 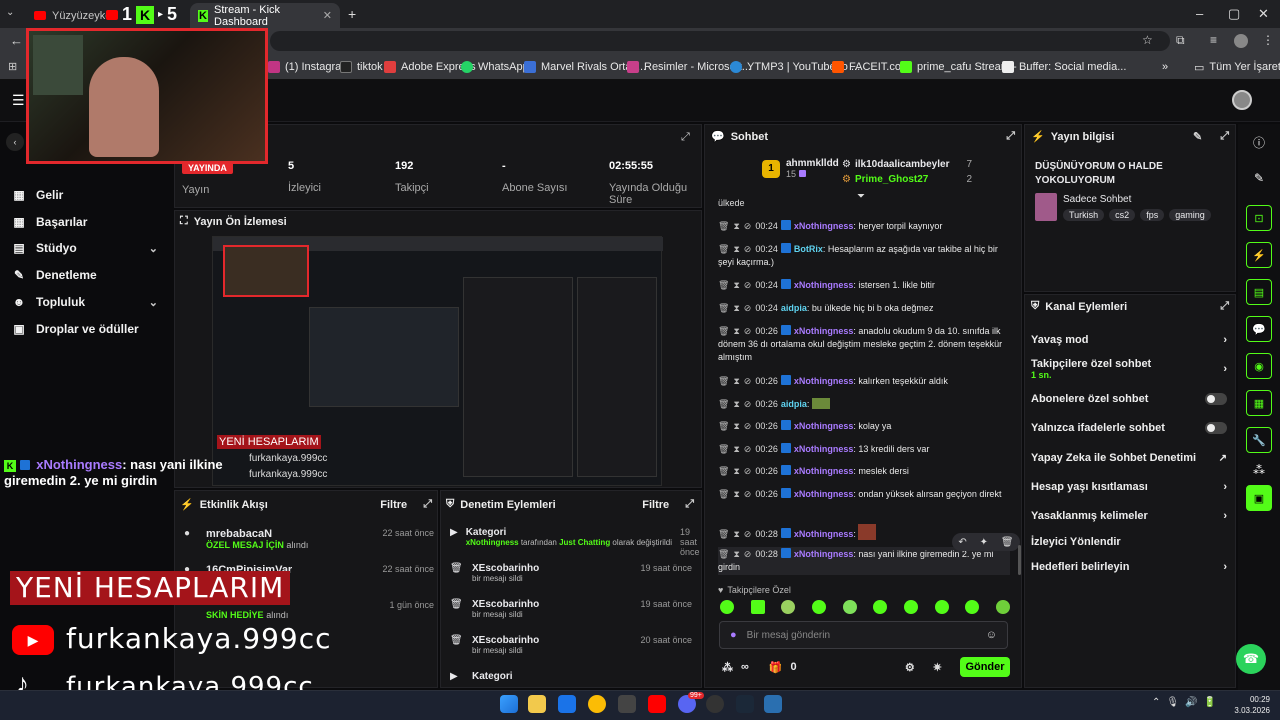 What do you see at coordinates (1084, 215) in the screenshot?
I see `tag: Turkish` at bounding box center [1084, 215].